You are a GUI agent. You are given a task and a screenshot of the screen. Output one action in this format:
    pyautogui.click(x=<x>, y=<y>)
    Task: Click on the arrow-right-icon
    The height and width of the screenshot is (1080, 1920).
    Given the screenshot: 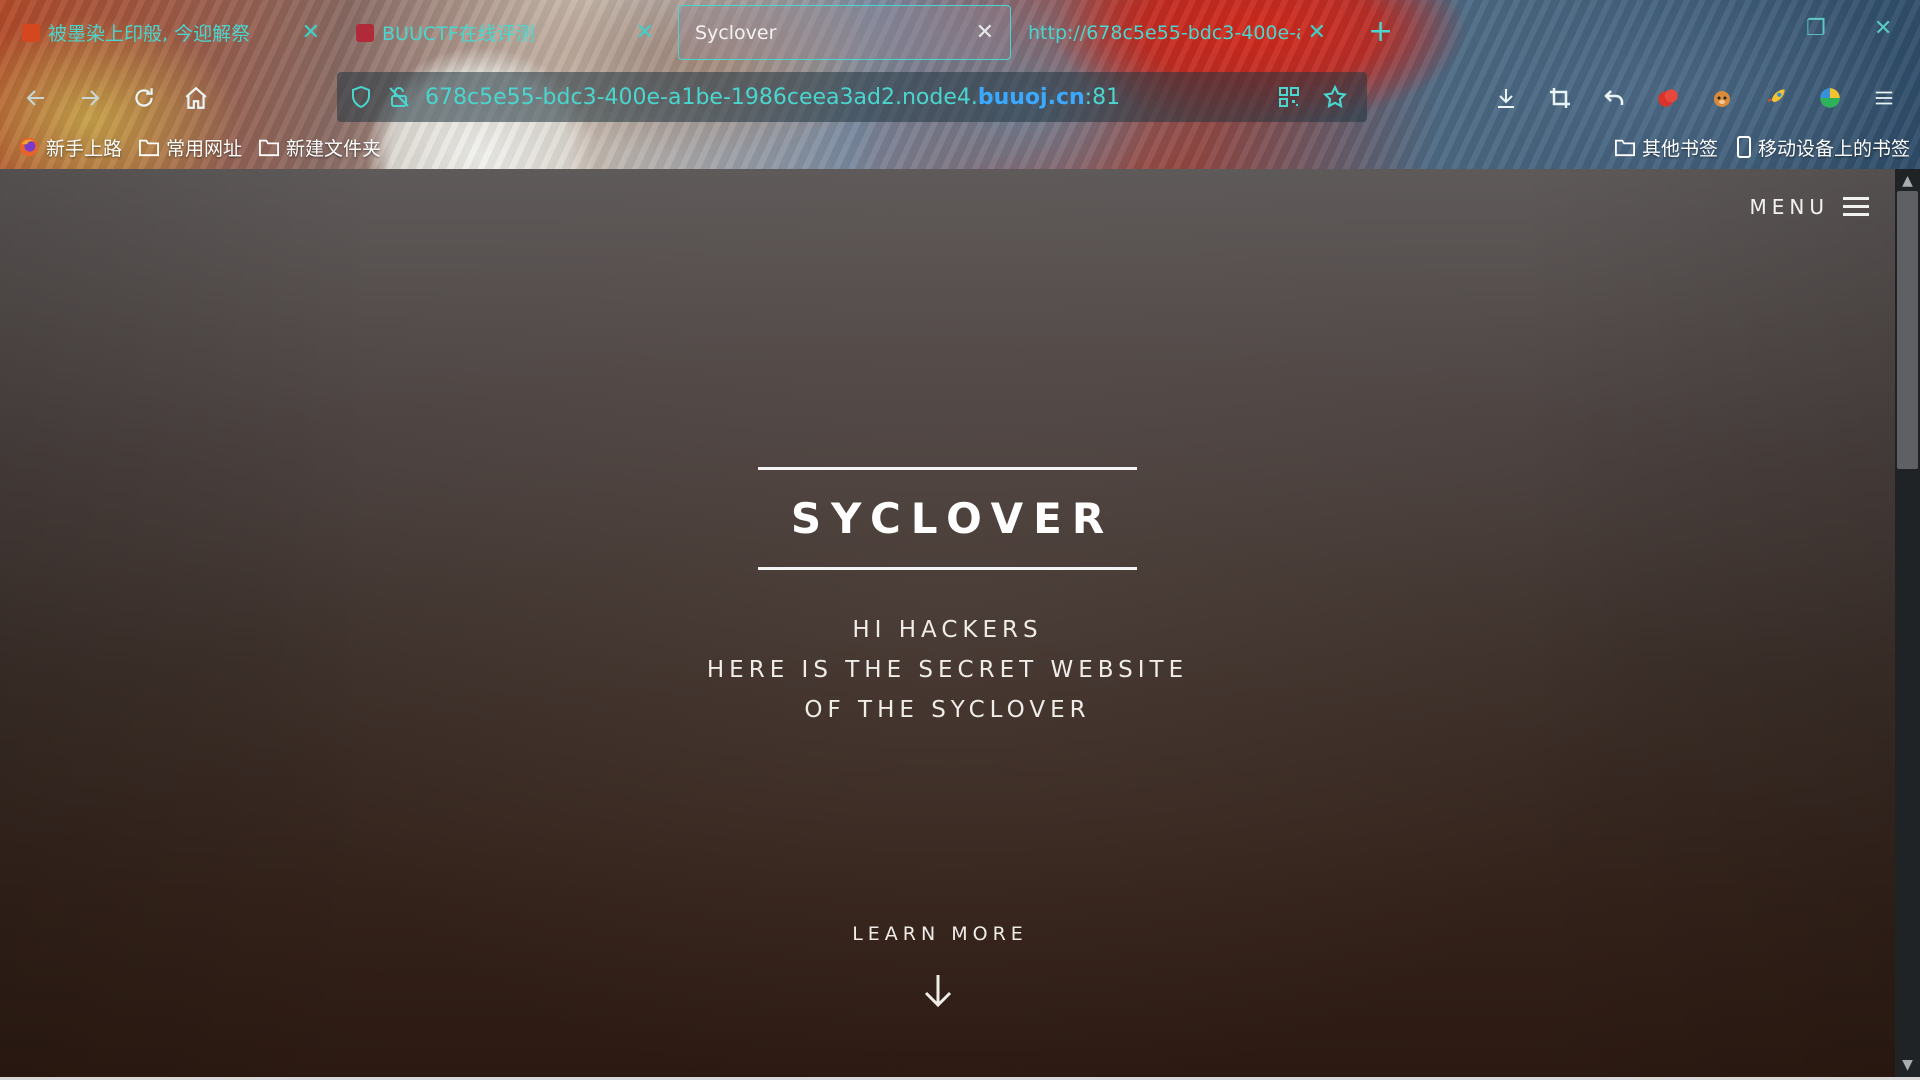 What is the action you would take?
    pyautogui.click(x=91, y=98)
    